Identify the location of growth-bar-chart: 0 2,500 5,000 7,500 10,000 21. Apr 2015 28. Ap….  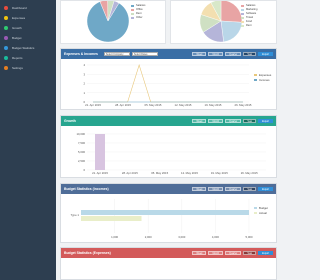
(171, 153).